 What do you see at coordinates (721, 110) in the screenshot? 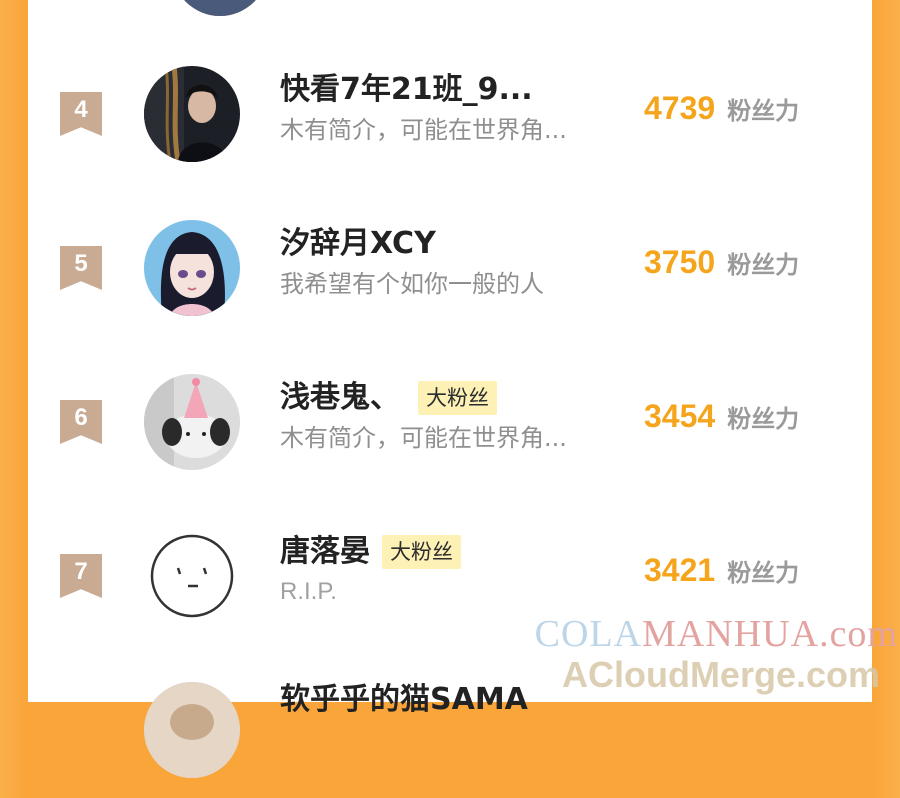
I see `fan-power-score: 4739 粉丝力` at bounding box center [721, 110].